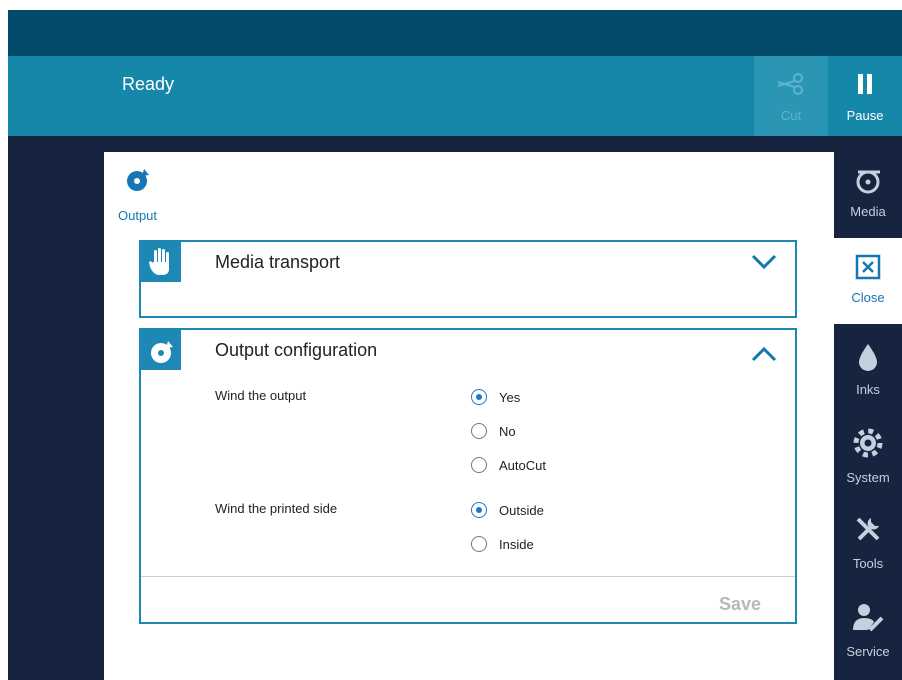  I want to click on wind-side-option-inside: Inside, so click(502, 544).